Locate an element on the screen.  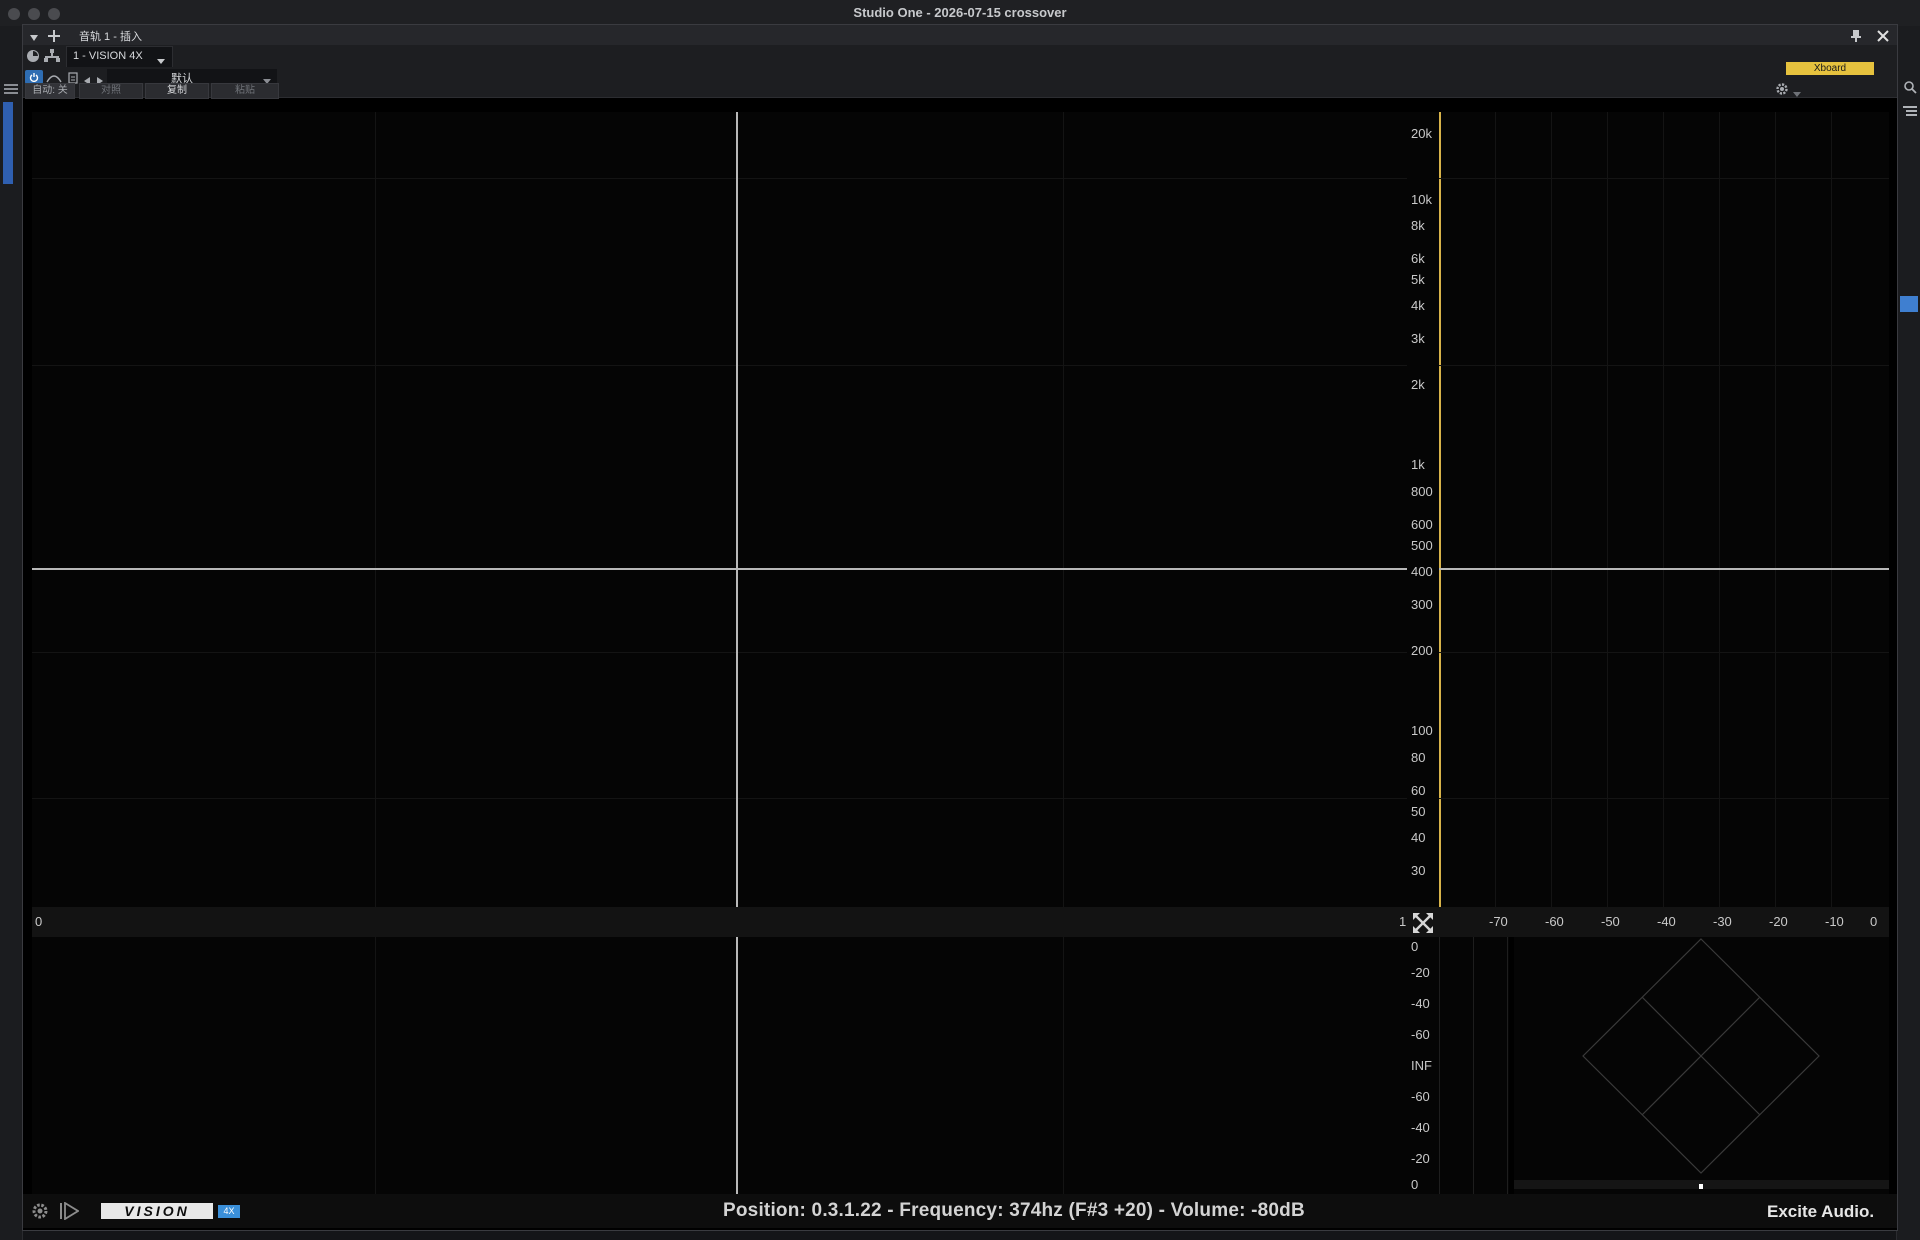
plugin-slot-name: 1 - VISION 4X is located at coordinates (108, 56).